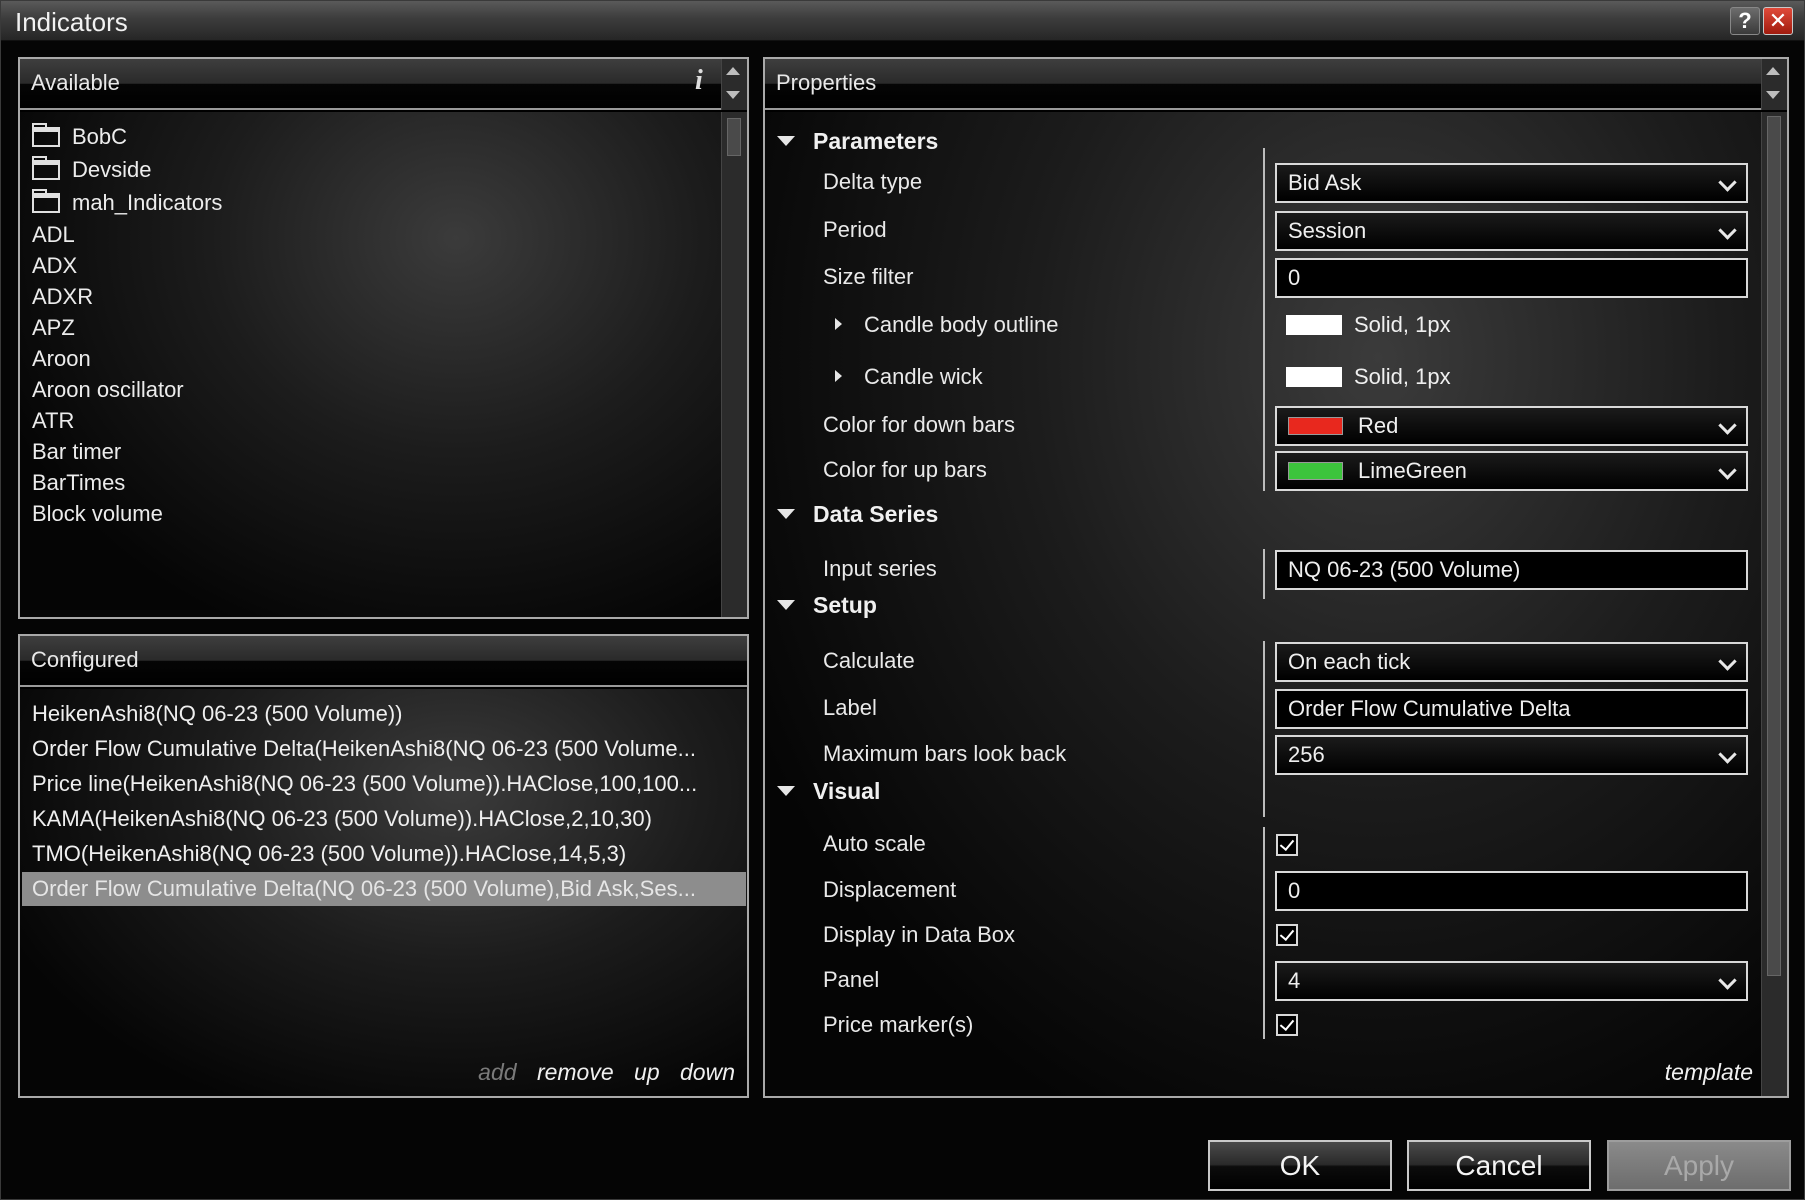  I want to click on list-item: Block volume, so click(97, 514).